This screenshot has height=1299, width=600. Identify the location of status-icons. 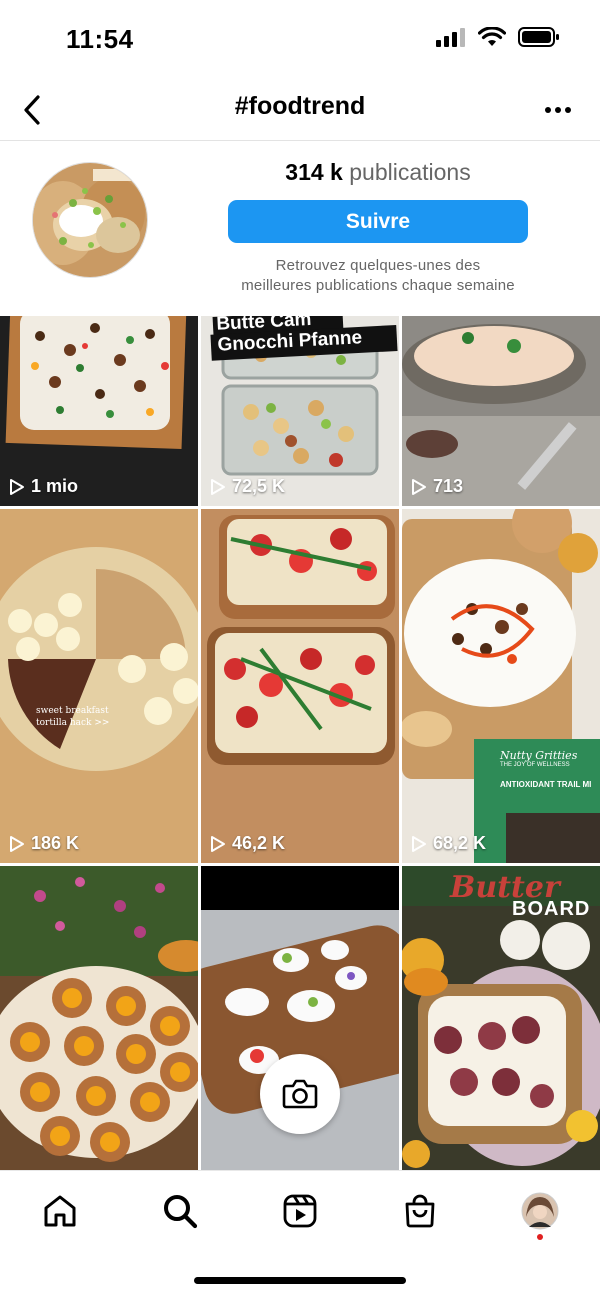
(498, 37).